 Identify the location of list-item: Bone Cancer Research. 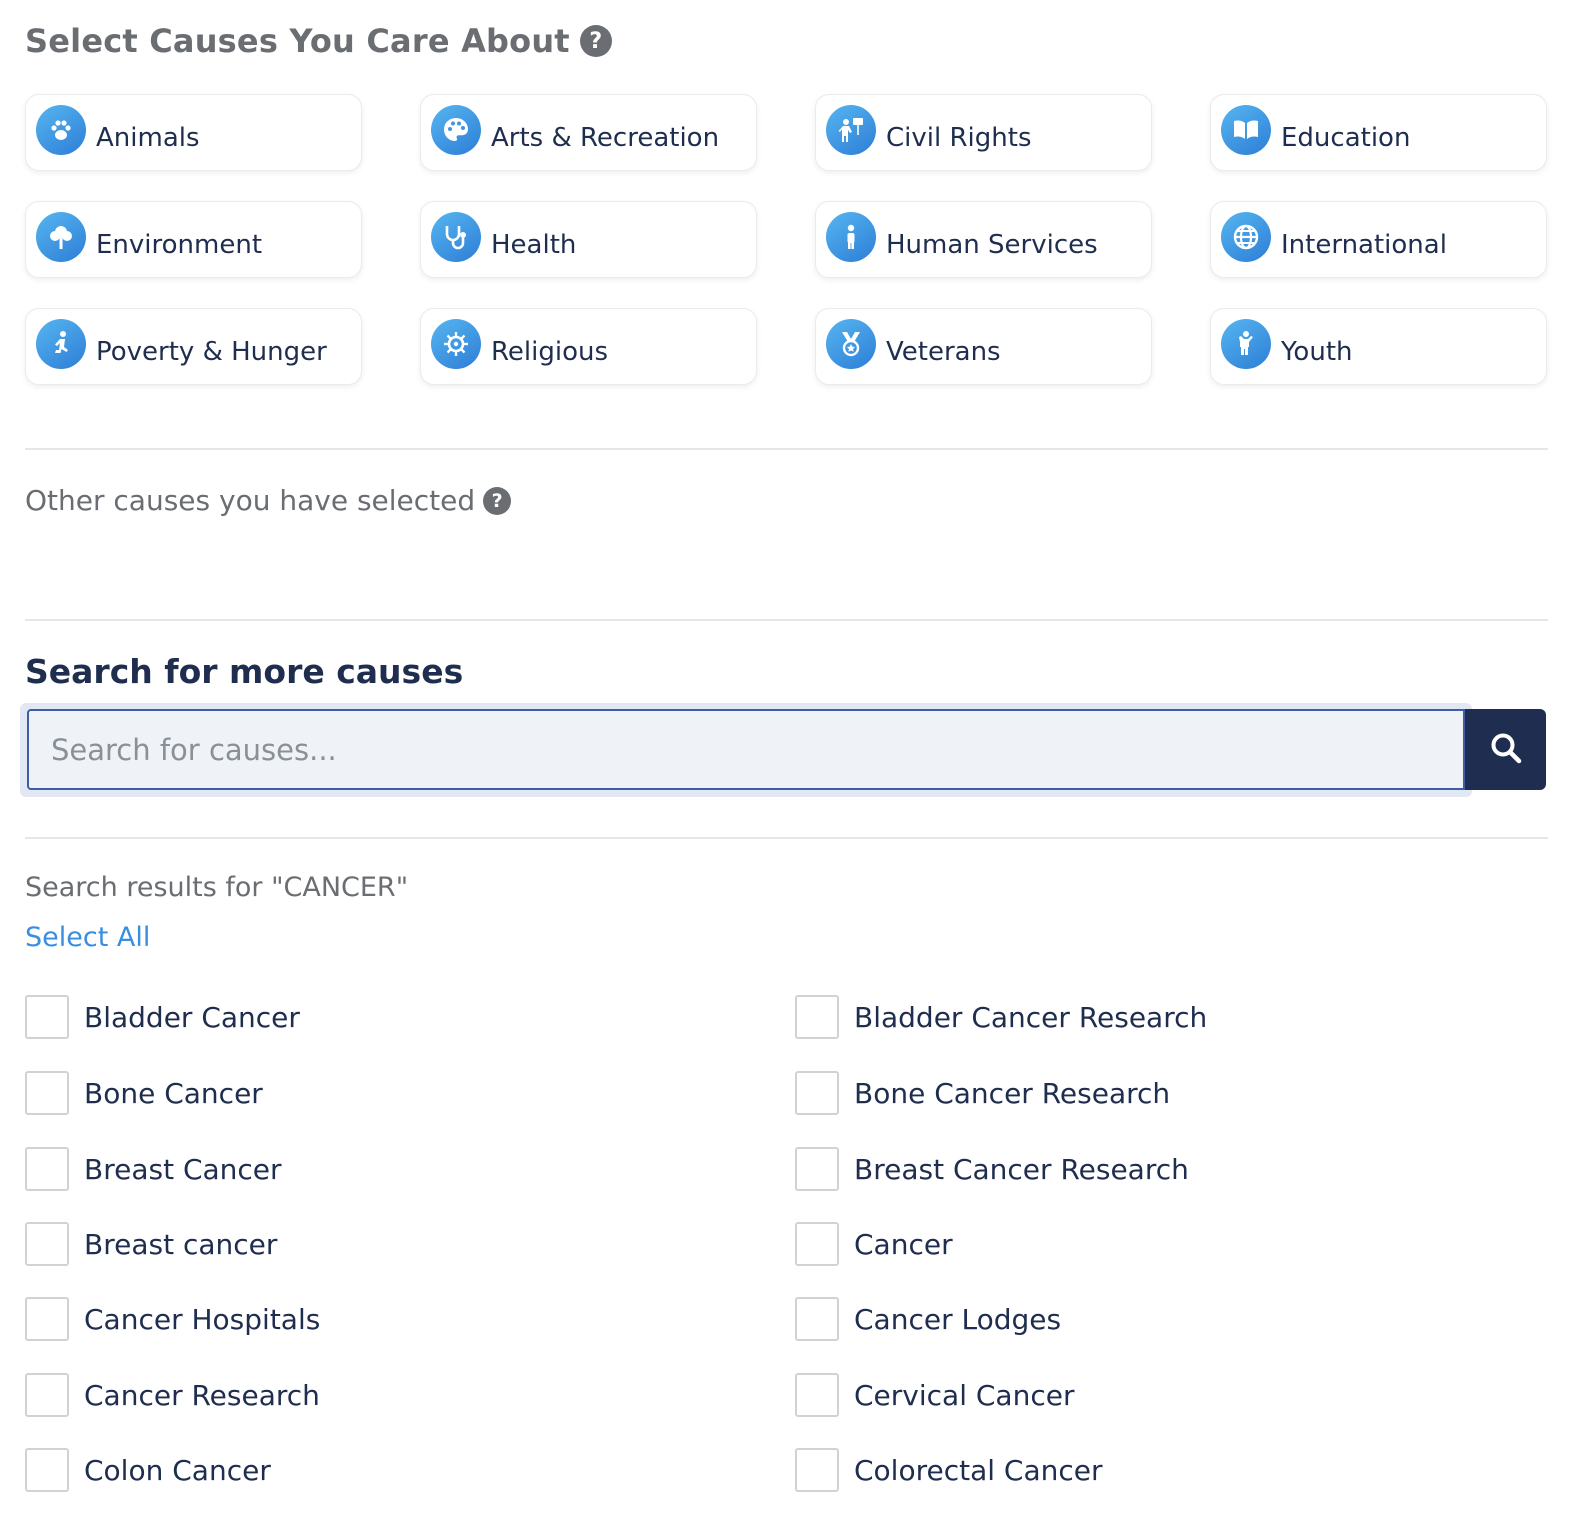
(982, 1093).